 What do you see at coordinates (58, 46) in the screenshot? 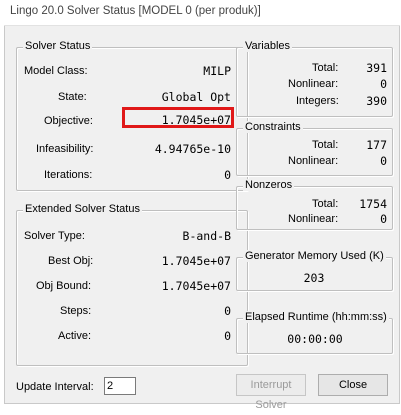
I see `solver-status-title: Solver Status` at bounding box center [58, 46].